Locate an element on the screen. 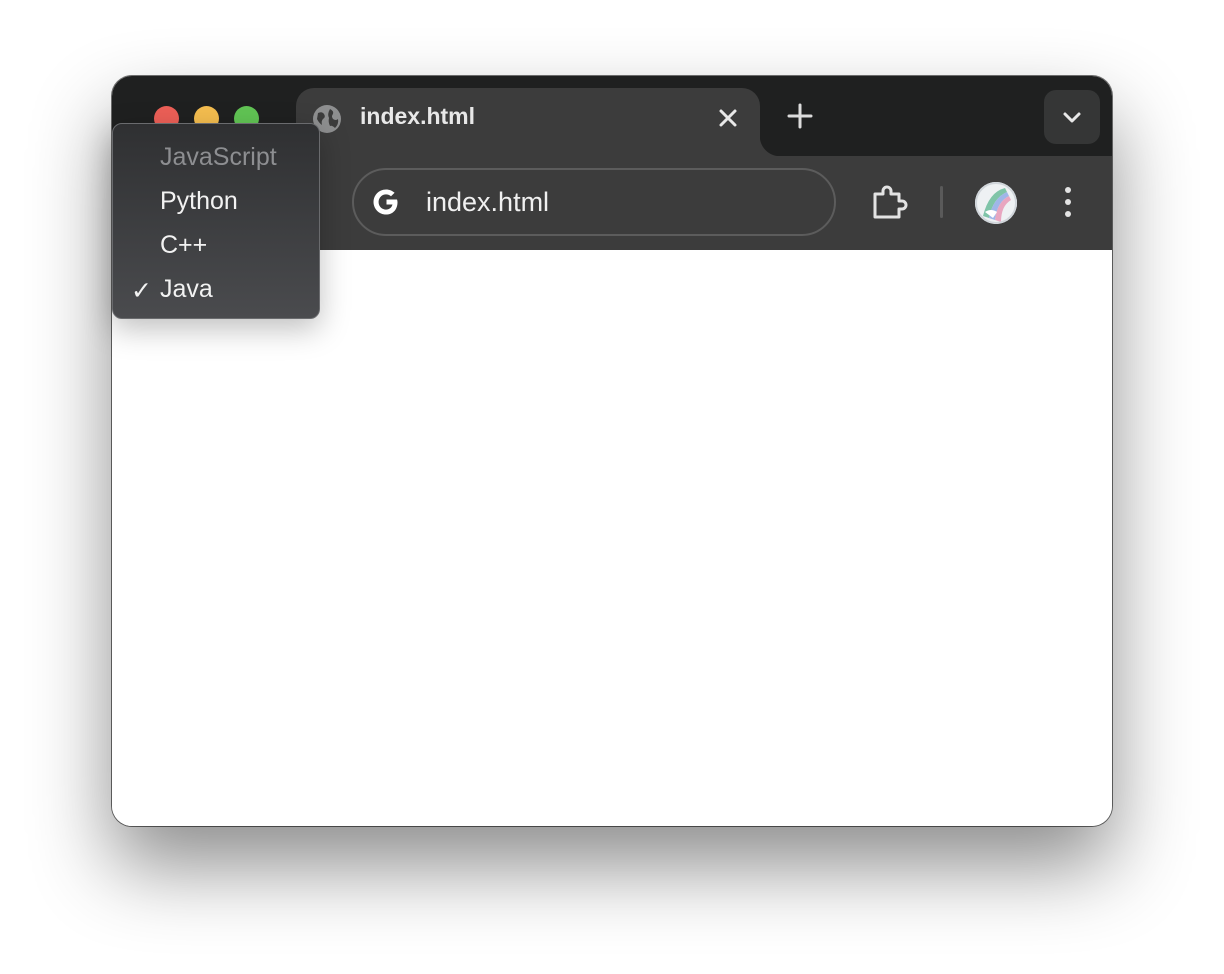 The image size is (1224, 974). option-label: C++ is located at coordinates (184, 245).